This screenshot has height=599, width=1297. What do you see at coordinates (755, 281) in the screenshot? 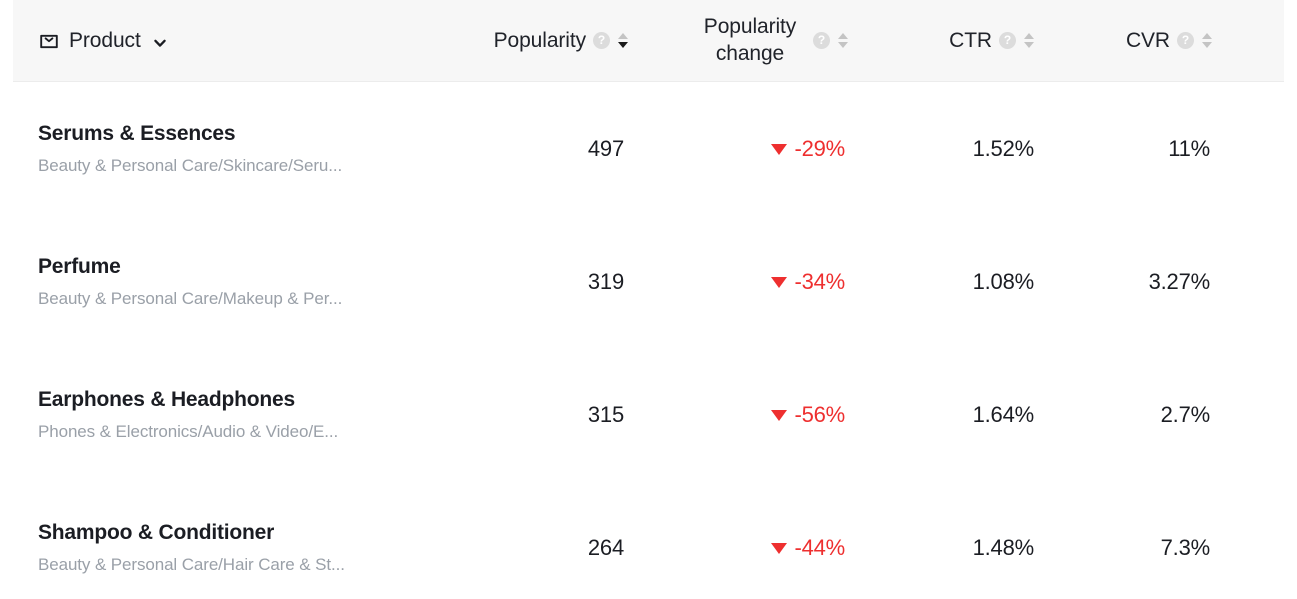
I see `cell-popularity-change: -34%` at bounding box center [755, 281].